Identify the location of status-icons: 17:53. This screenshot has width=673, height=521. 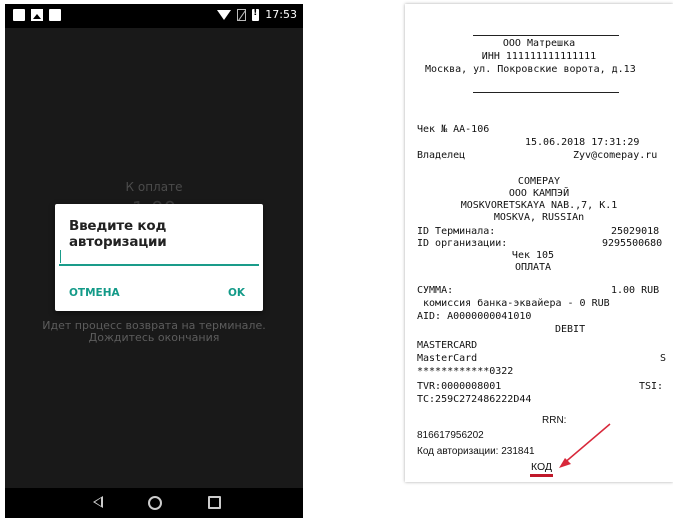
(257, 14).